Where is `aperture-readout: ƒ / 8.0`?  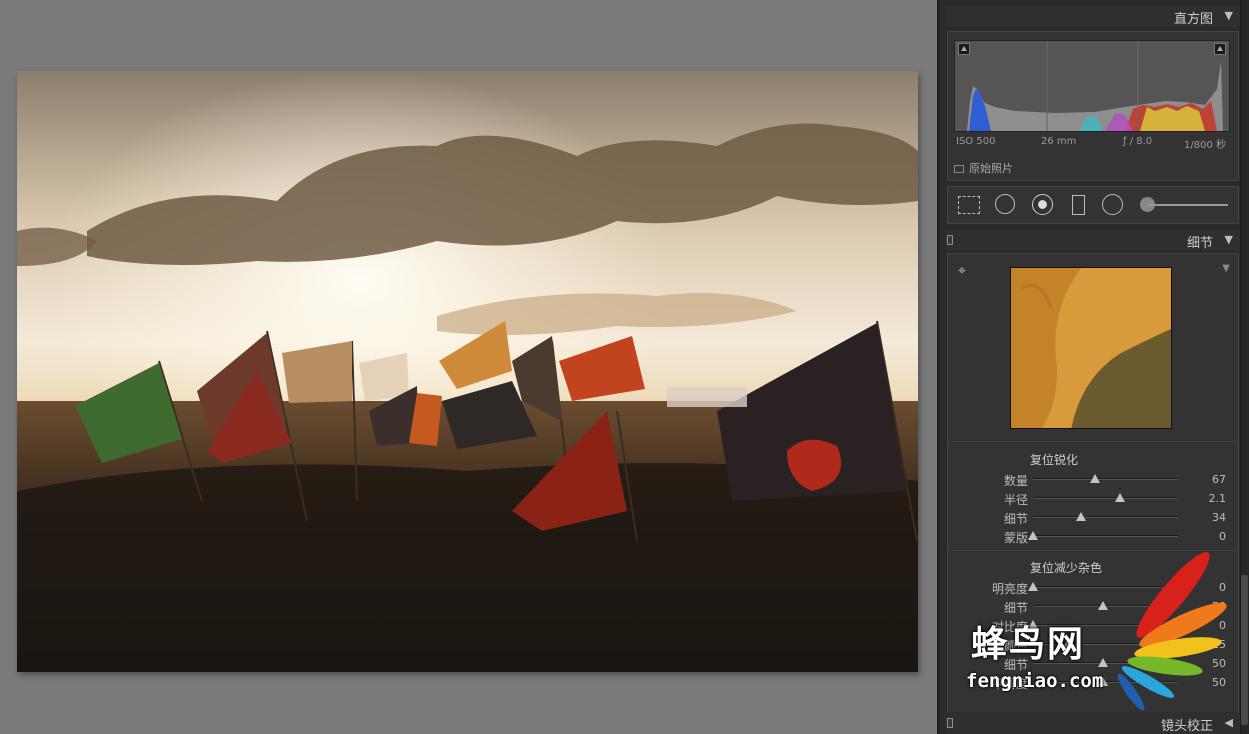
aperture-readout: ƒ / 8.0 is located at coordinates (1138, 141).